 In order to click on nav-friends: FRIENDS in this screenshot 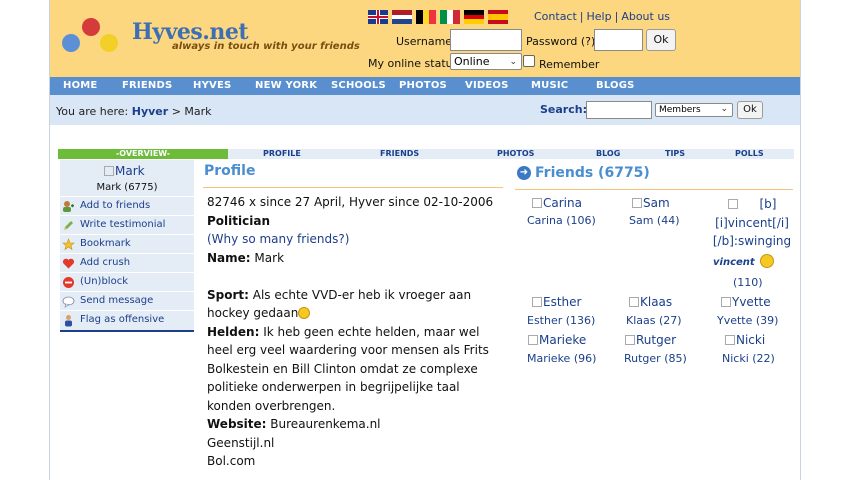, I will do `click(147, 86)`.